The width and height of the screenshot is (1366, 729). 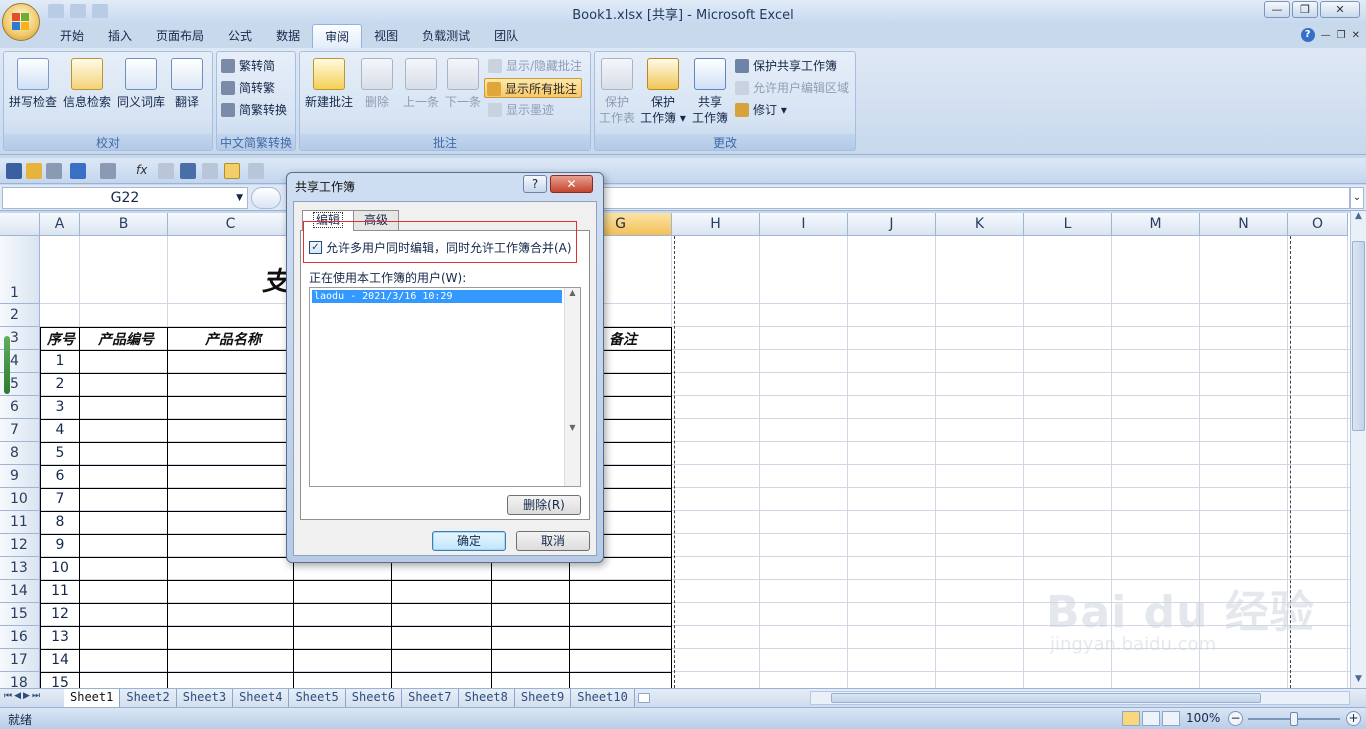 What do you see at coordinates (1358, 218) in the screenshot?
I see `scroll-up-icon: ▲` at bounding box center [1358, 218].